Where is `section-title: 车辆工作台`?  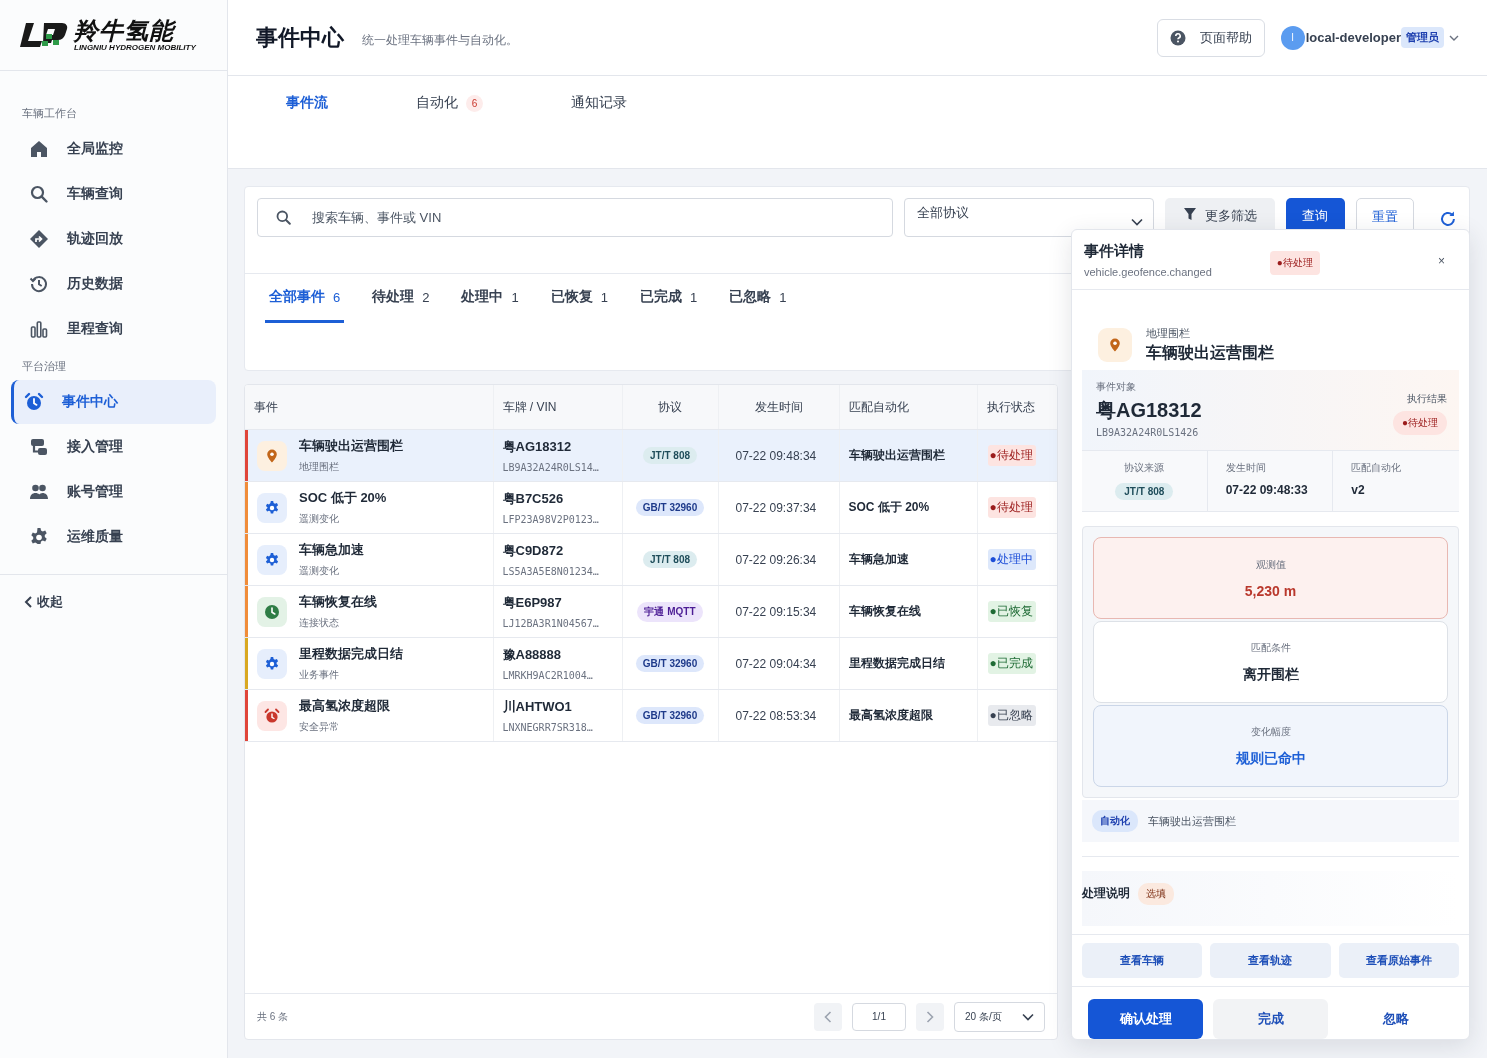 section-title: 车辆工作台 is located at coordinates (49, 113).